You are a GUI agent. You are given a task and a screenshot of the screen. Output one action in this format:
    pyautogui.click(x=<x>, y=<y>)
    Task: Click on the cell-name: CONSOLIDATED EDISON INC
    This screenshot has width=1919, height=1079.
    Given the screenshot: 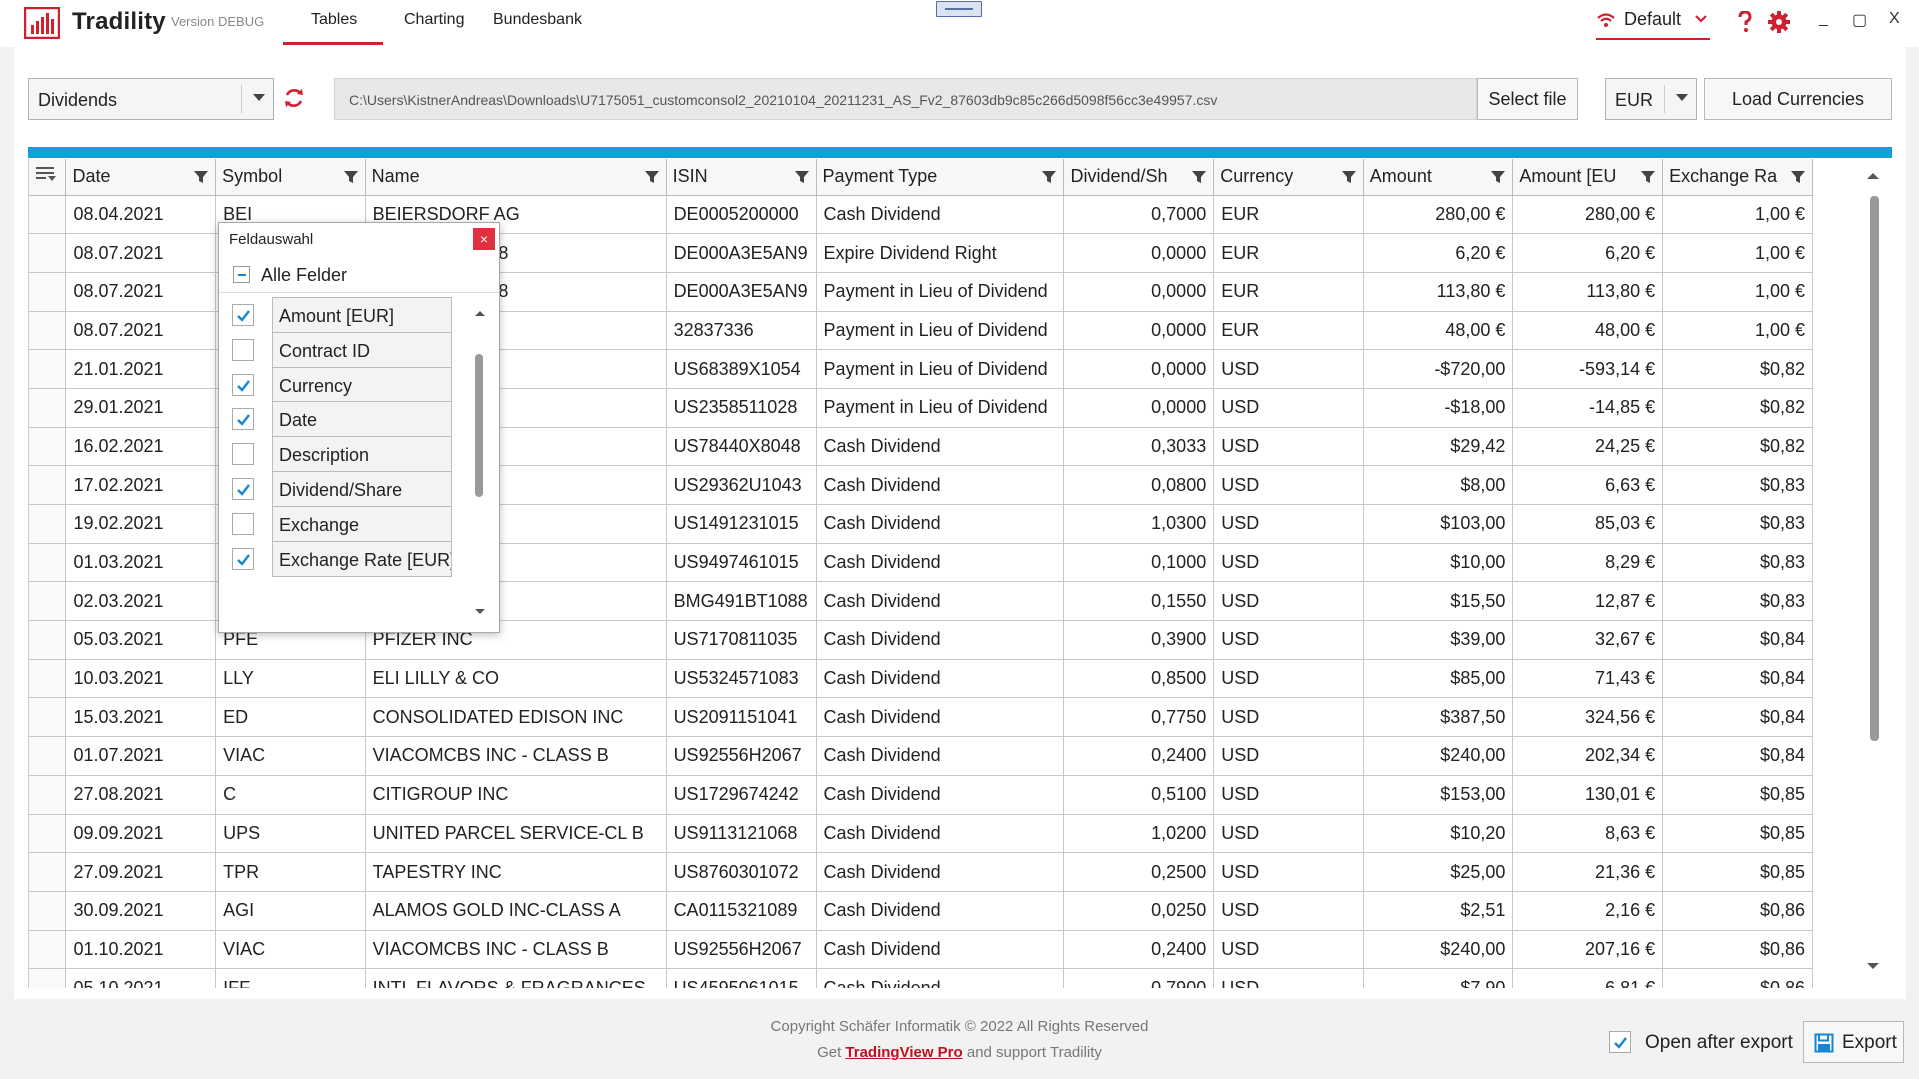 What is the action you would take?
    pyautogui.click(x=516, y=717)
    